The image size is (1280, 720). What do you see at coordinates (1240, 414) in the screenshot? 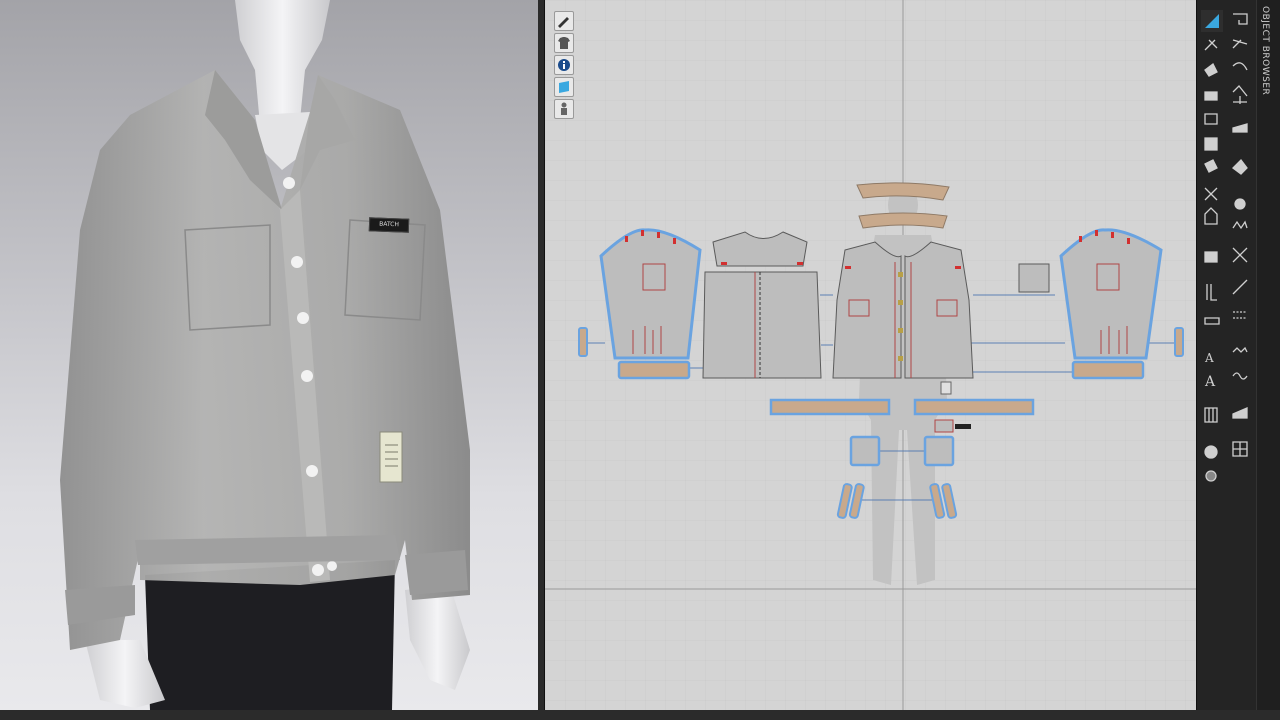
I see `graphic-icon` at bounding box center [1240, 414].